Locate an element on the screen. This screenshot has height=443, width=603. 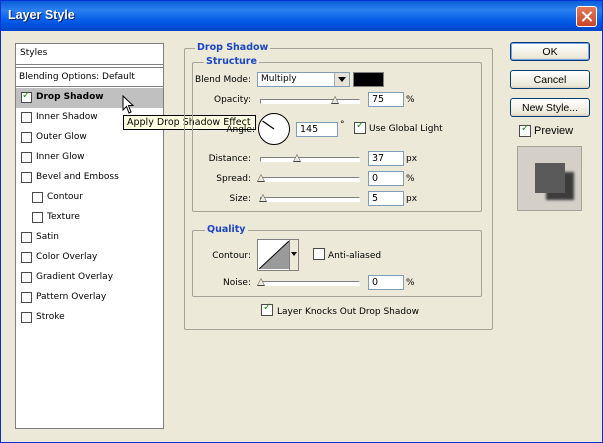
style-item-label: Color Overlay is located at coordinates (67, 257).